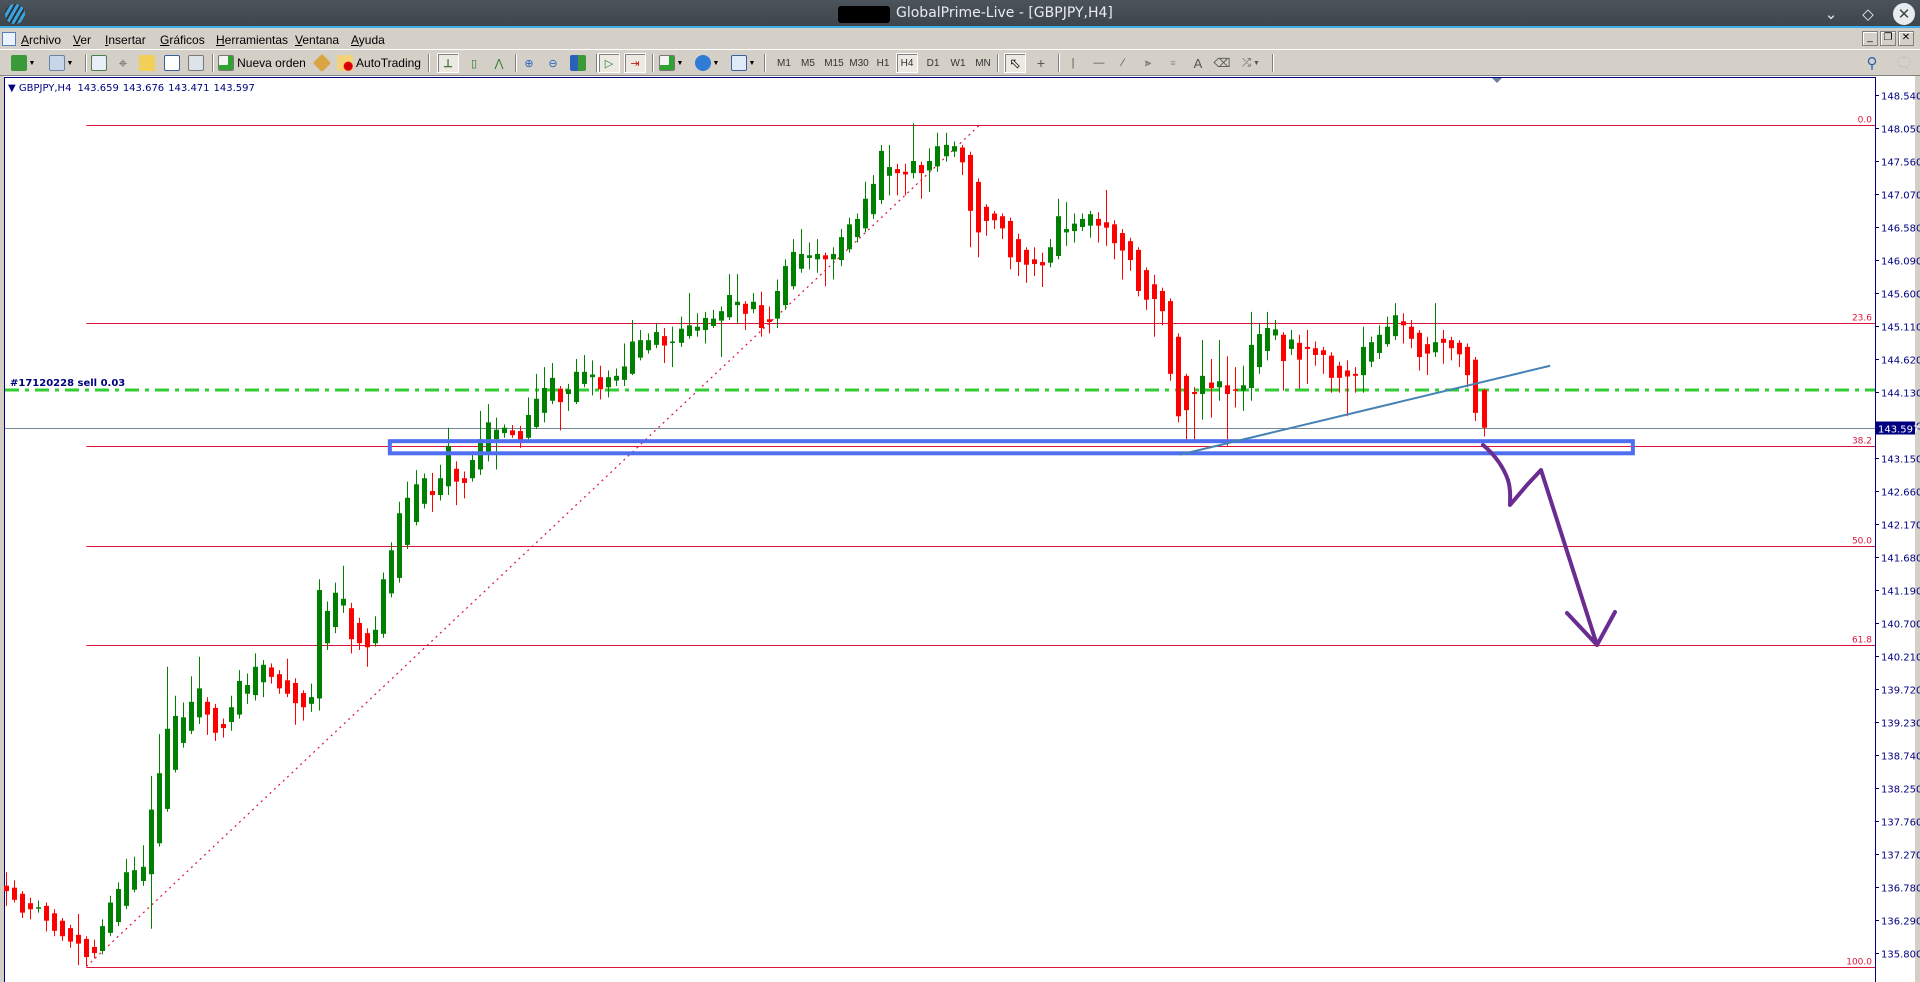 The height and width of the screenshot is (982, 1920). I want to click on fibonacci-button: ≡, so click(1173, 63).